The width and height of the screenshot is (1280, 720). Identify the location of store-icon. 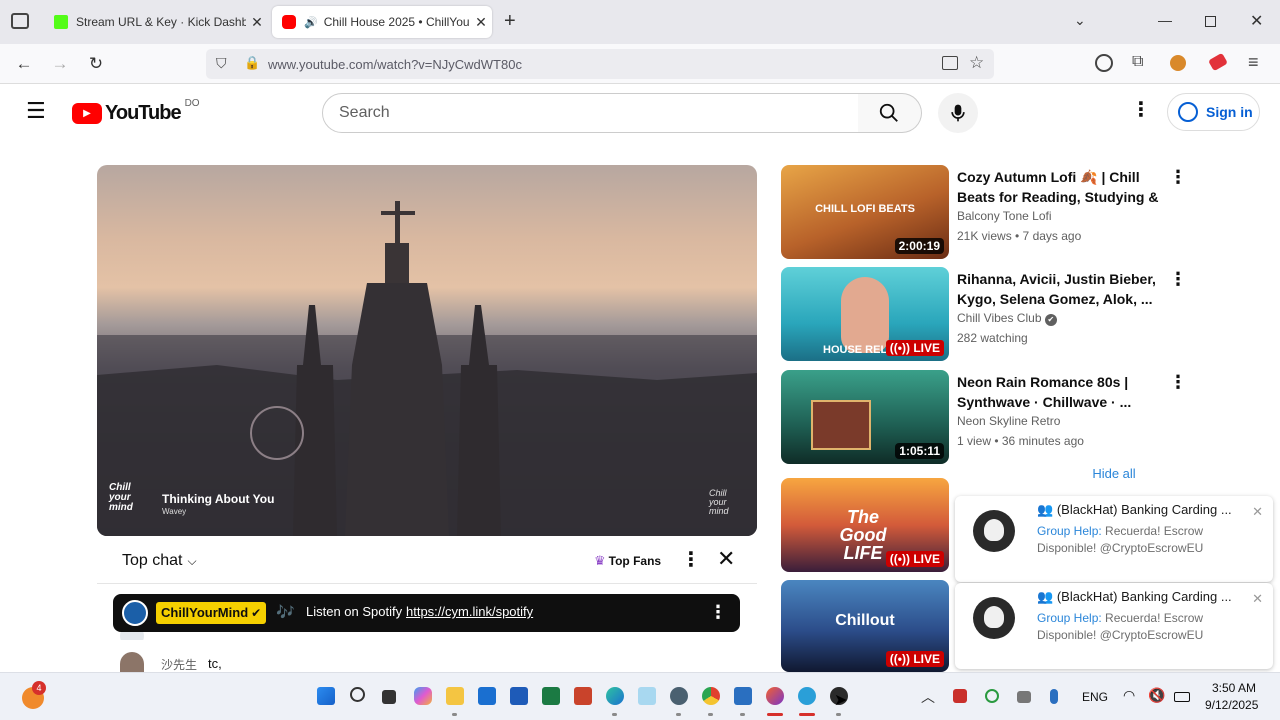
(487, 696).